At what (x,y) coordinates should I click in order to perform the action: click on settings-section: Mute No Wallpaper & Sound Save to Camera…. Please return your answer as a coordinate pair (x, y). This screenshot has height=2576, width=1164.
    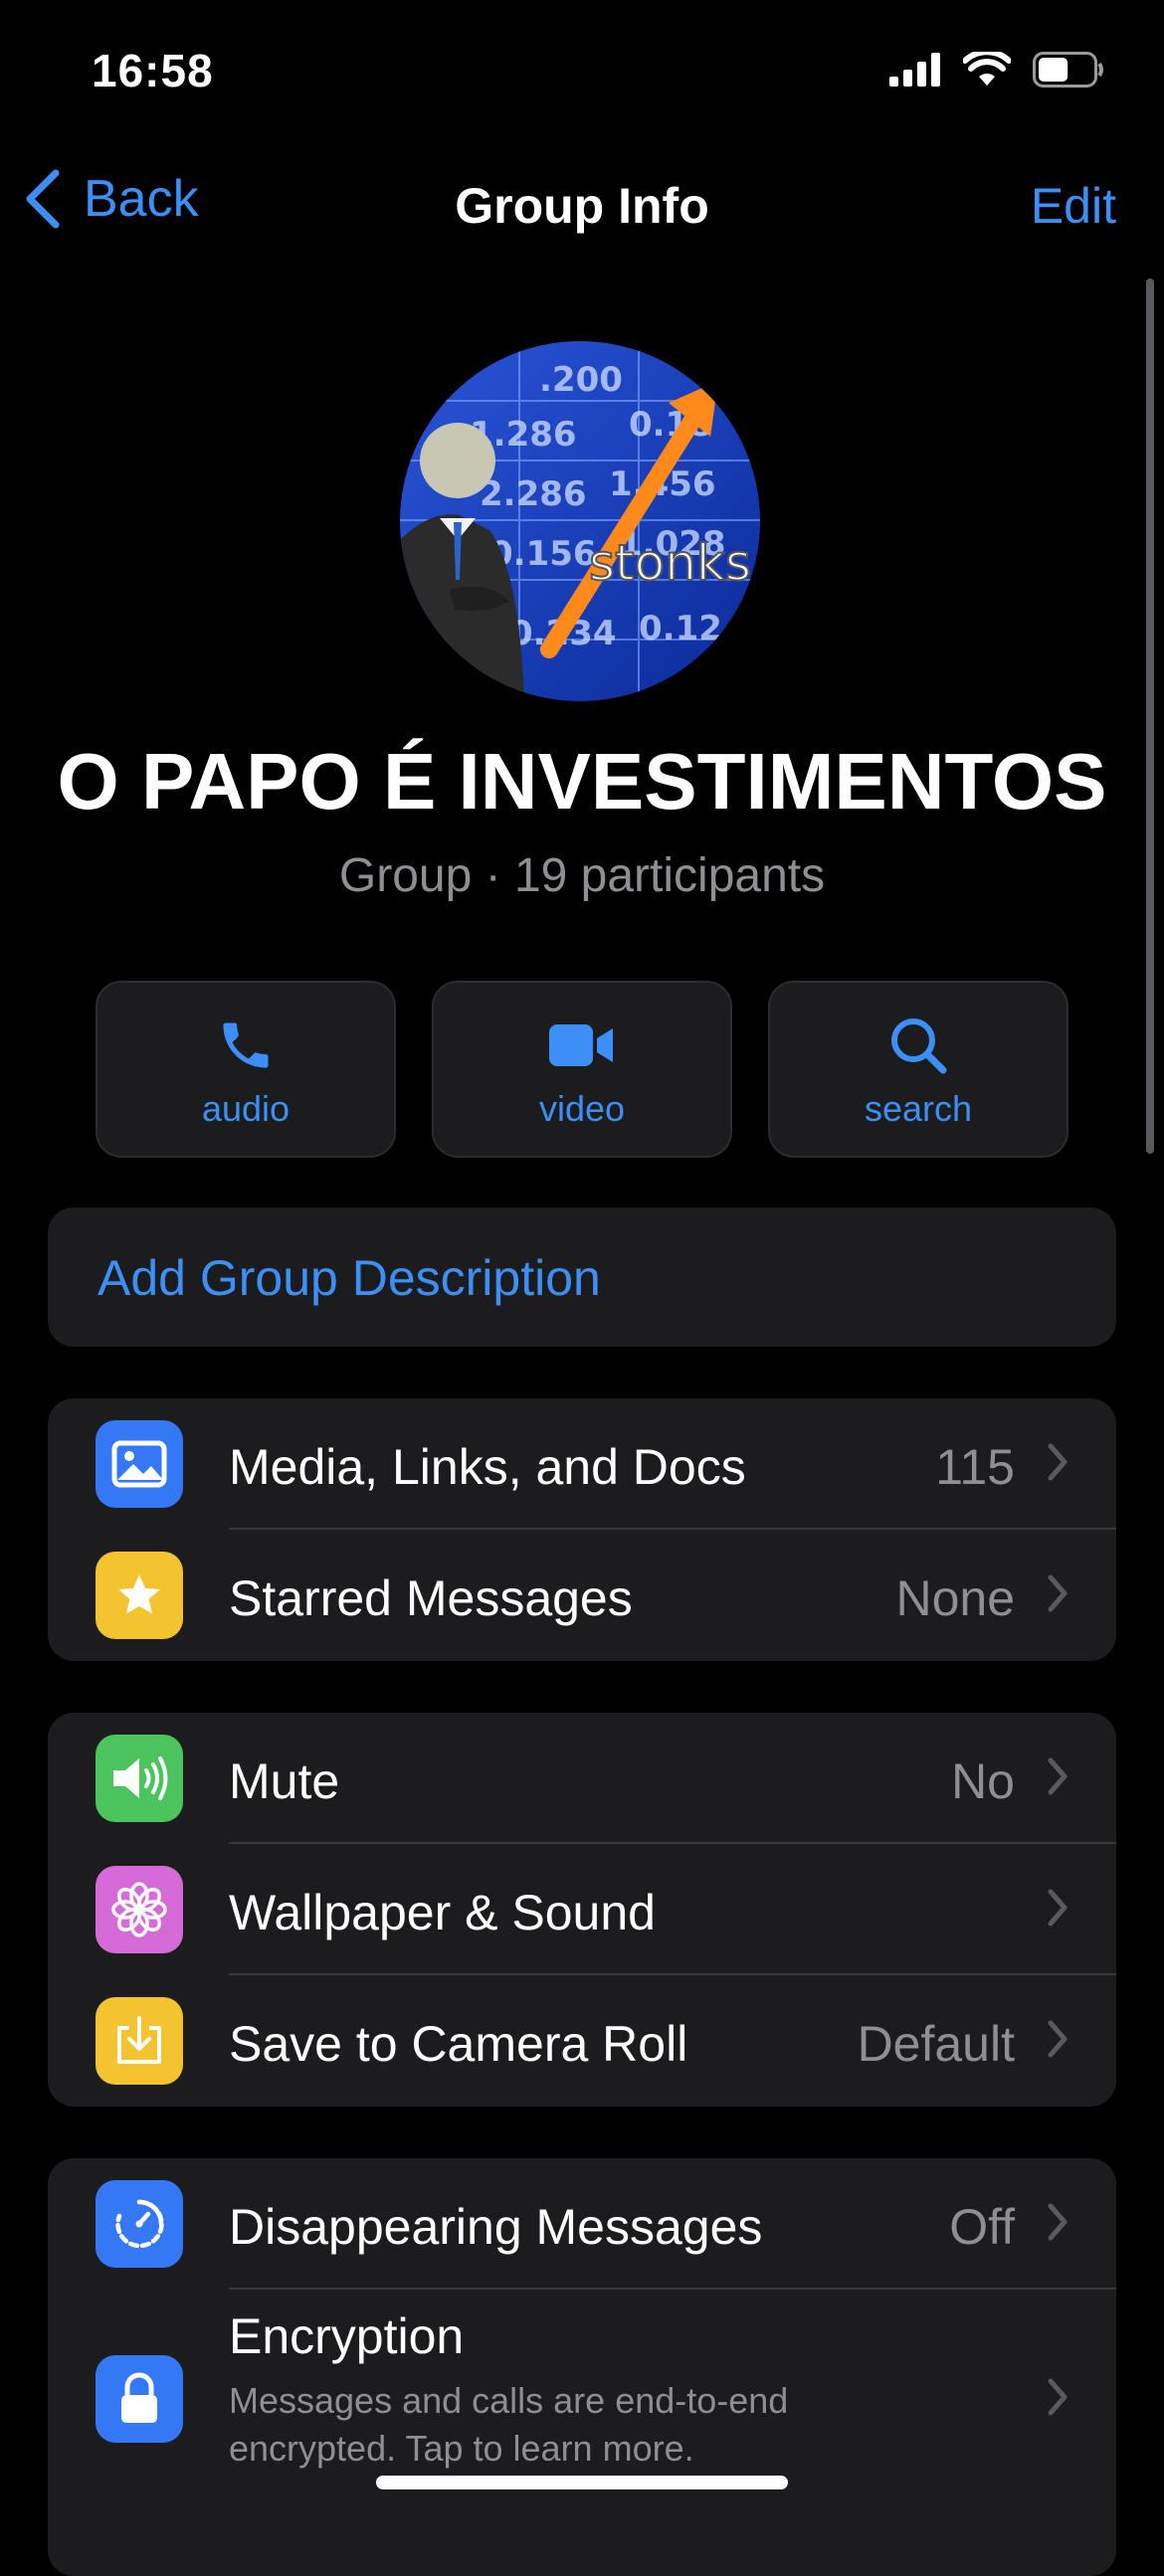
    Looking at the image, I should click on (582, 1910).